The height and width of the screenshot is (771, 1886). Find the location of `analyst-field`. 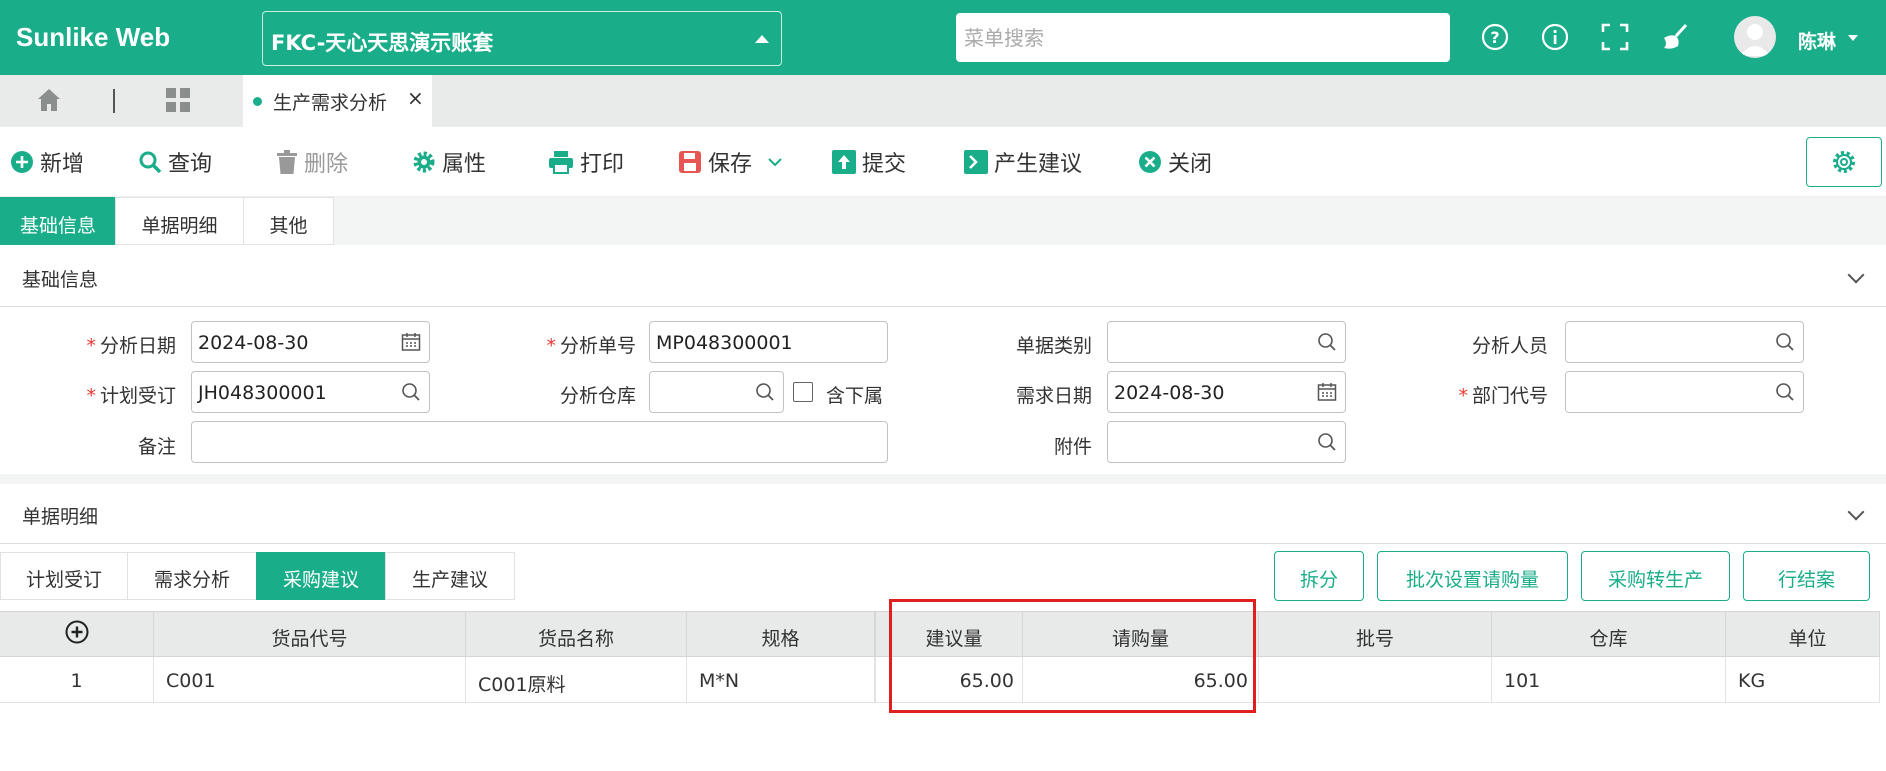

analyst-field is located at coordinates (1684, 342).